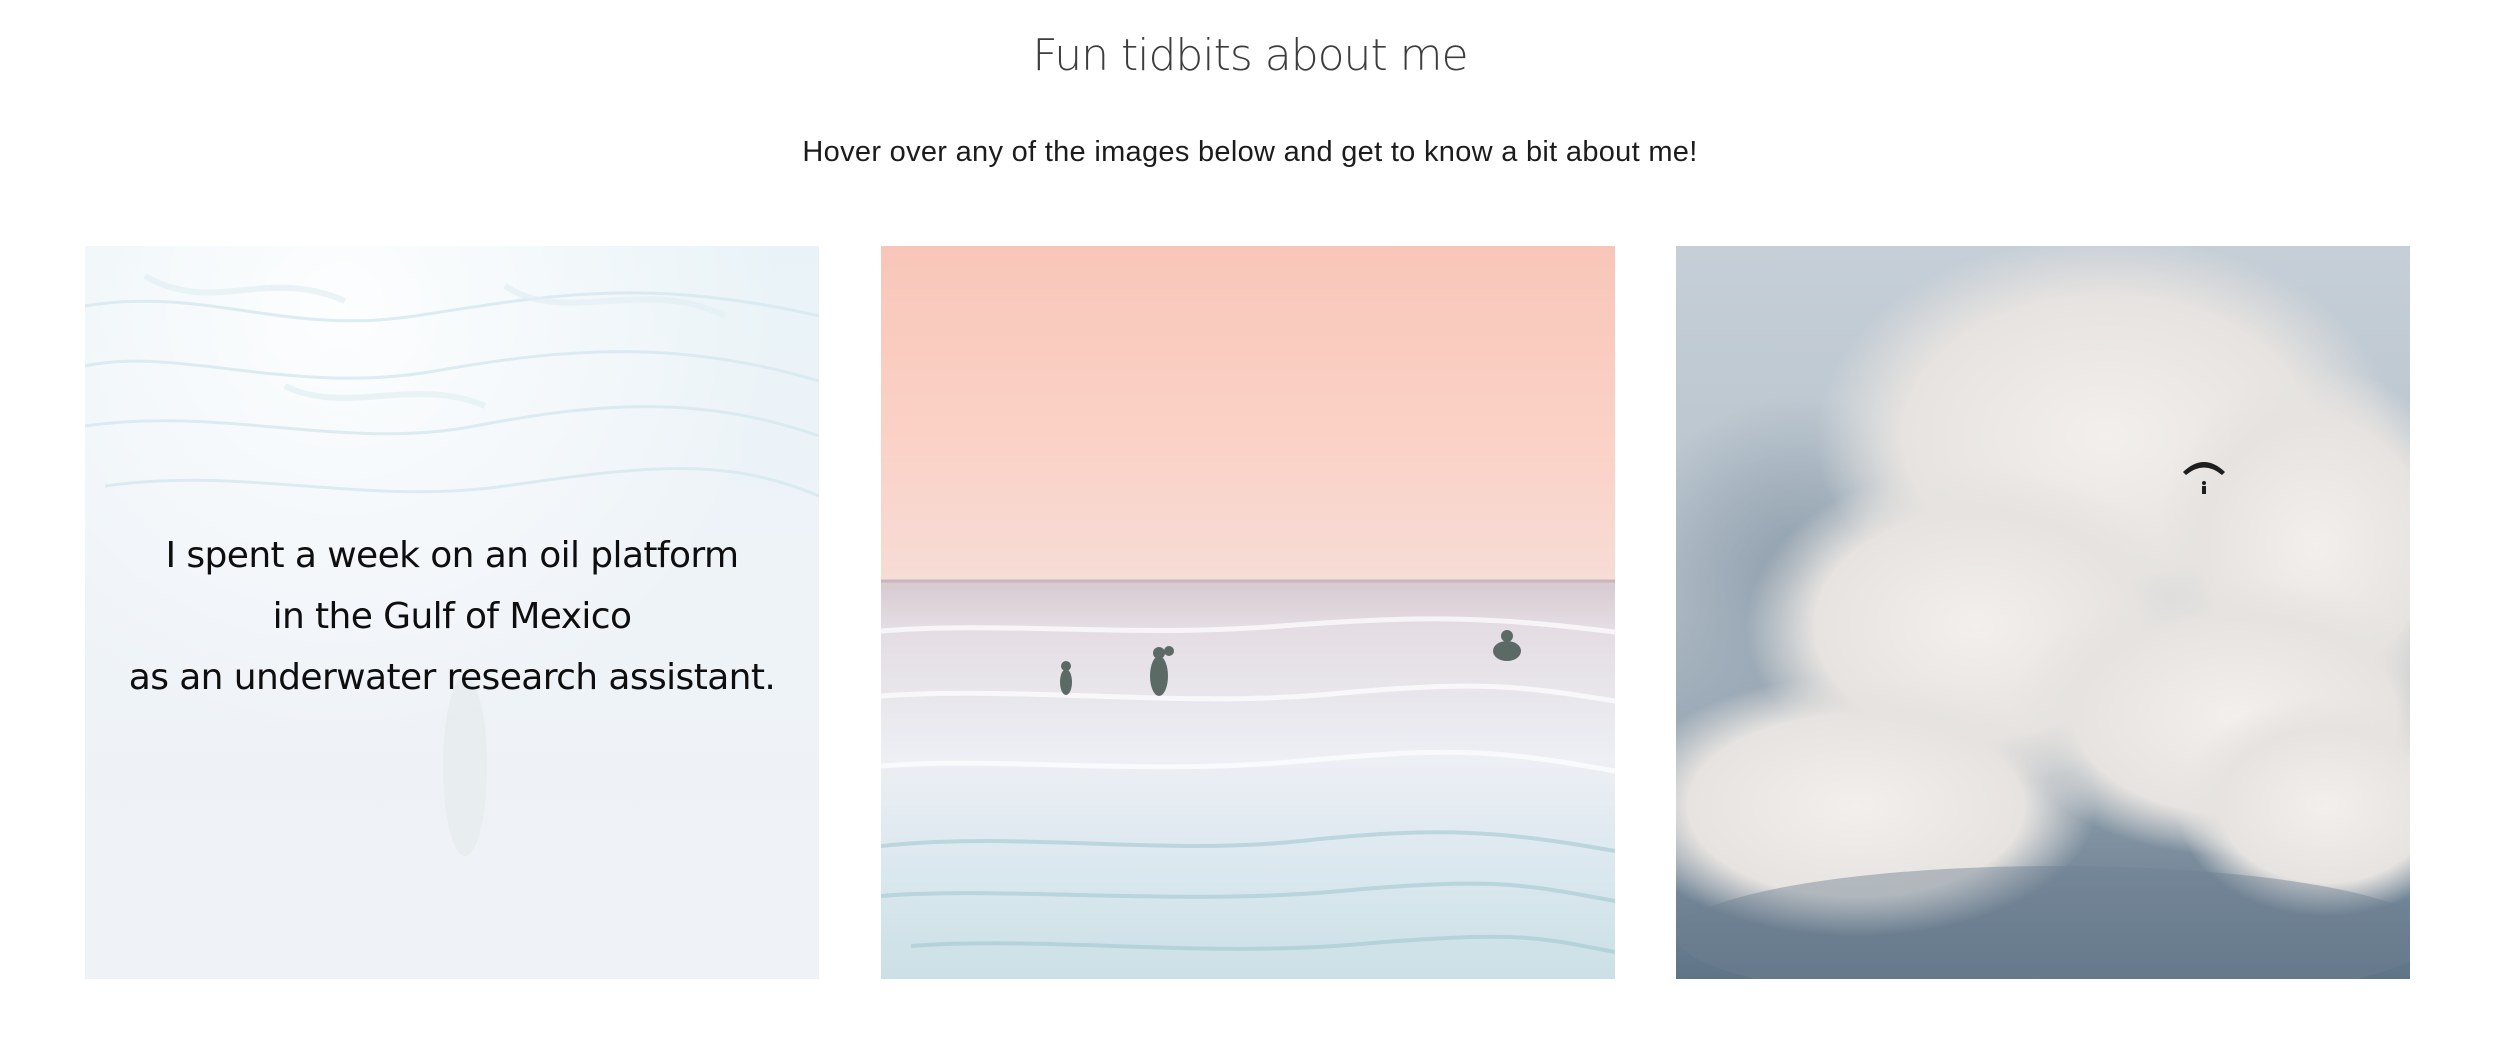 Image resolution: width=2500 pixels, height=1058 pixels. What do you see at coordinates (1250, 55) in the screenshot?
I see `page-title: Fun tidbits about me` at bounding box center [1250, 55].